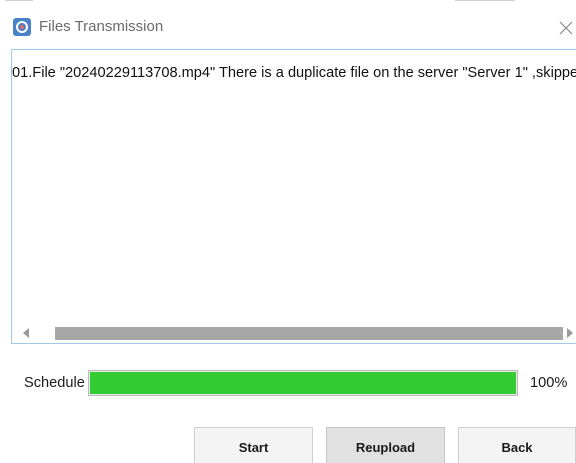 Image resolution: width=576 pixels, height=463 pixels. What do you see at coordinates (385, 445) in the screenshot?
I see `reupload-button: Reupload` at bounding box center [385, 445].